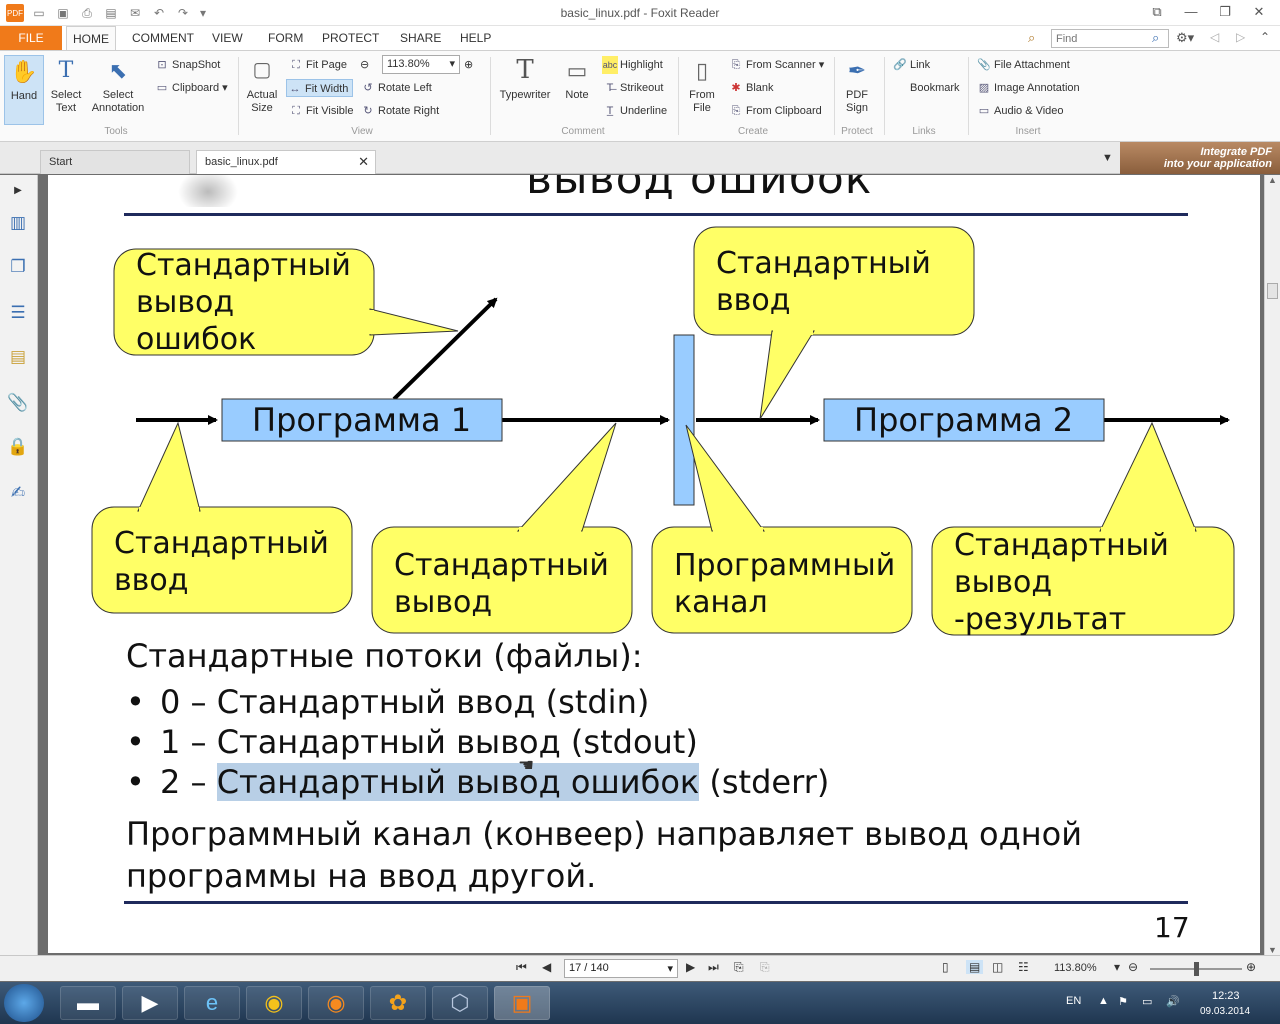 The image size is (1280, 1024). Describe the element at coordinates (1272, 291) in the screenshot. I see `scrollbar-thumb` at that location.